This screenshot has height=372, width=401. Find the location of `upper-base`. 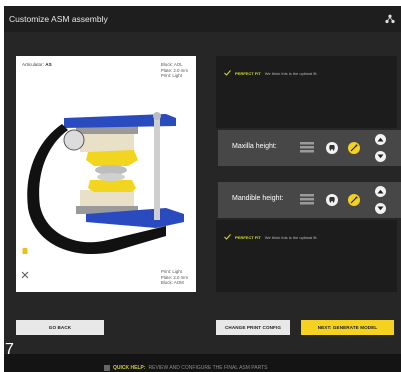

upper-base is located at coordinates (107, 143).